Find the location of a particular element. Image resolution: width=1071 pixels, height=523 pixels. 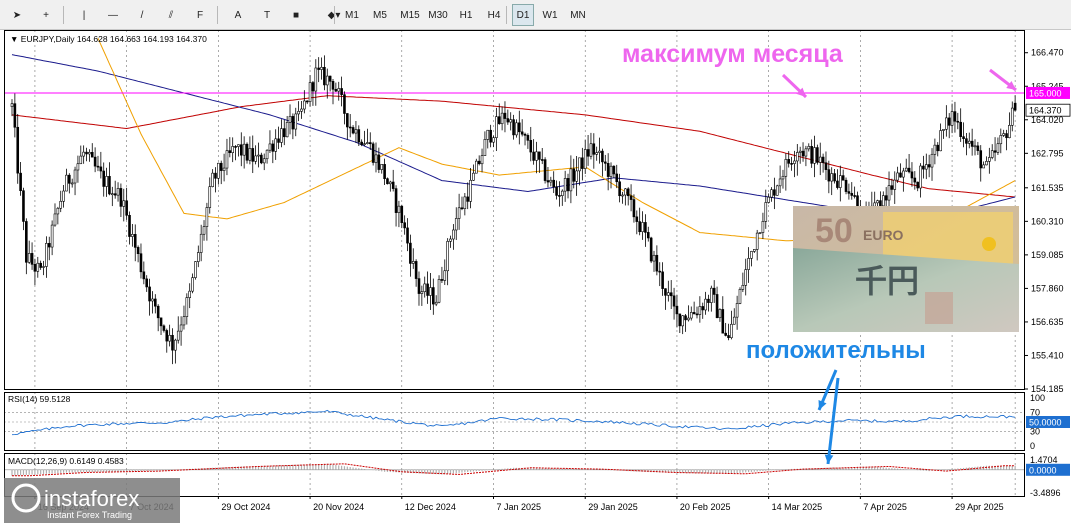

timeframe-h1-button: H1 is located at coordinates (466, 15).